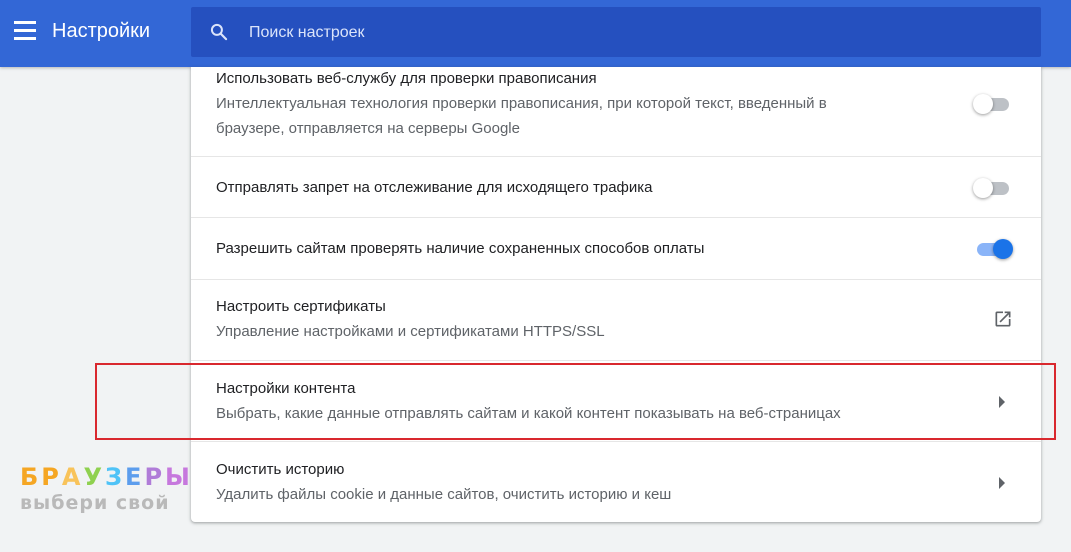  What do you see at coordinates (599, 33) in the screenshot?
I see `search-input` at bounding box center [599, 33].